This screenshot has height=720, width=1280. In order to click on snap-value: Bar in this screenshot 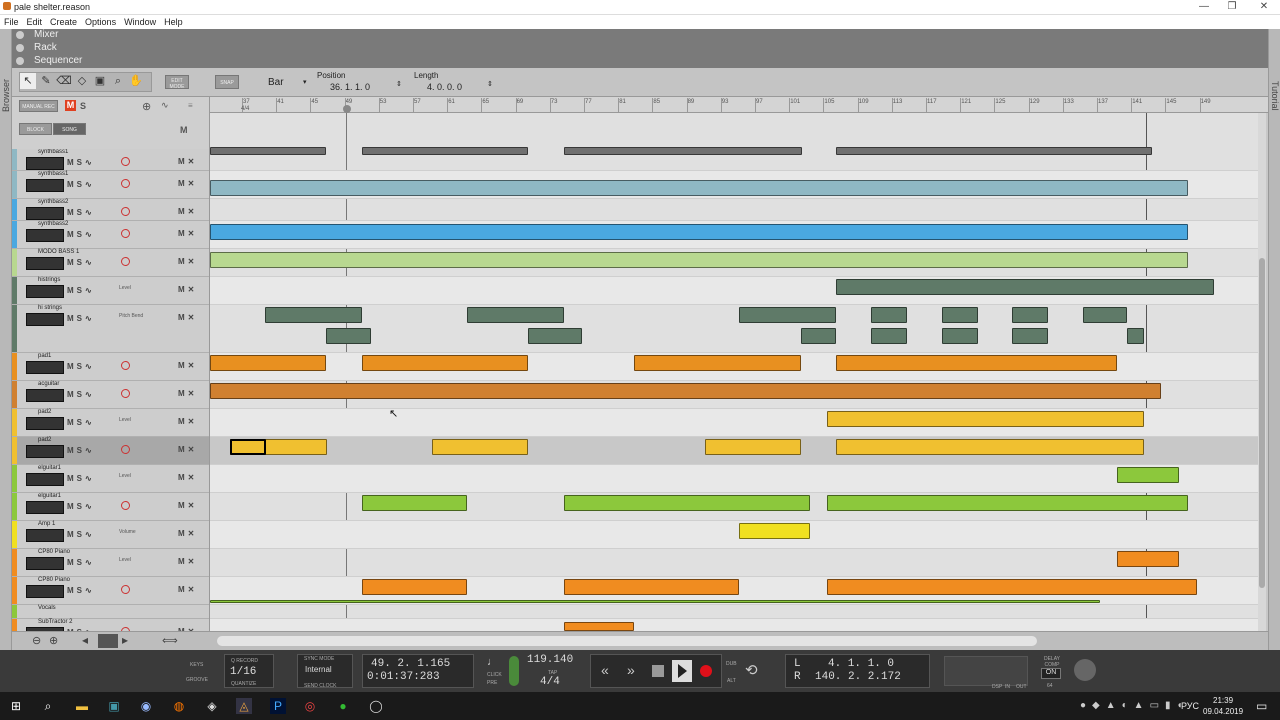, I will do `click(276, 82)`.